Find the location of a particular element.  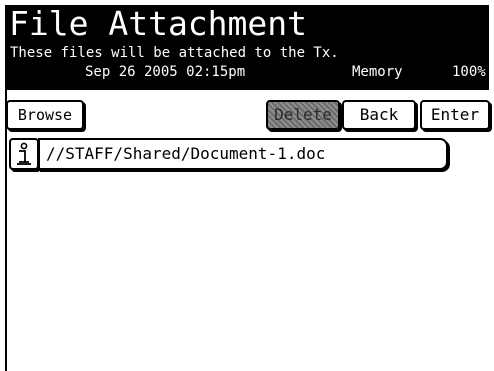

delete-button: Delete is located at coordinates (303, 115).